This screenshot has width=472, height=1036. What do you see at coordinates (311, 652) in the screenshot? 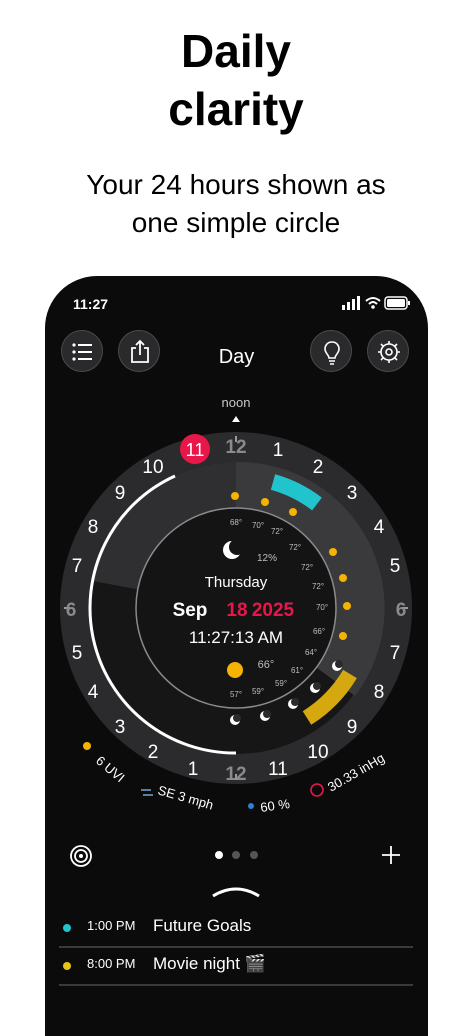
I see `temperature-label: 64°` at bounding box center [311, 652].